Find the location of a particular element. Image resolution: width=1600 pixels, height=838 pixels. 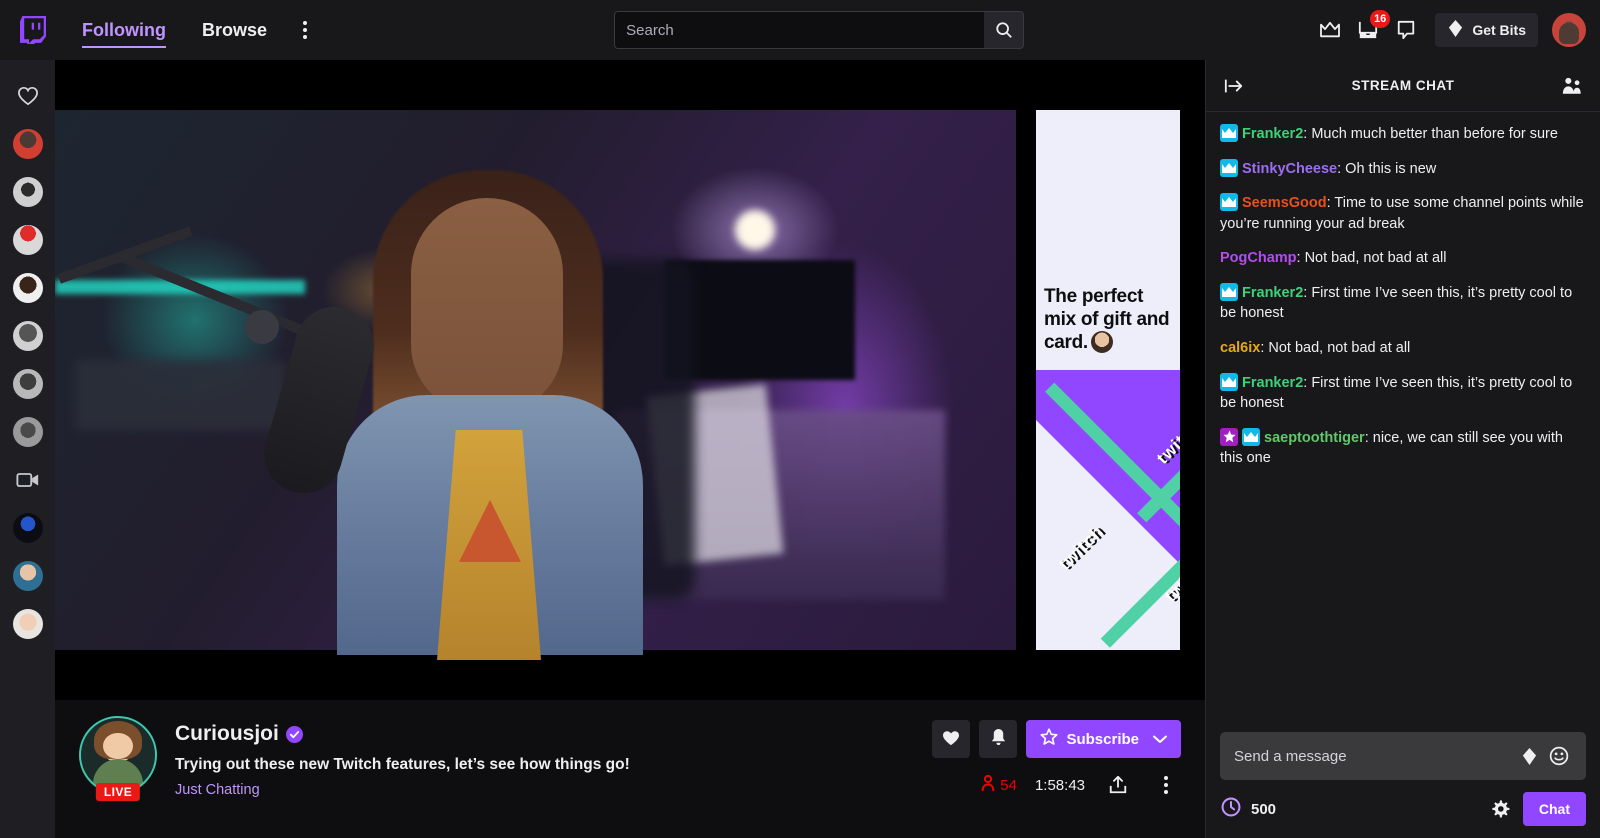

collapse-right-icon is located at coordinates (1234, 86).